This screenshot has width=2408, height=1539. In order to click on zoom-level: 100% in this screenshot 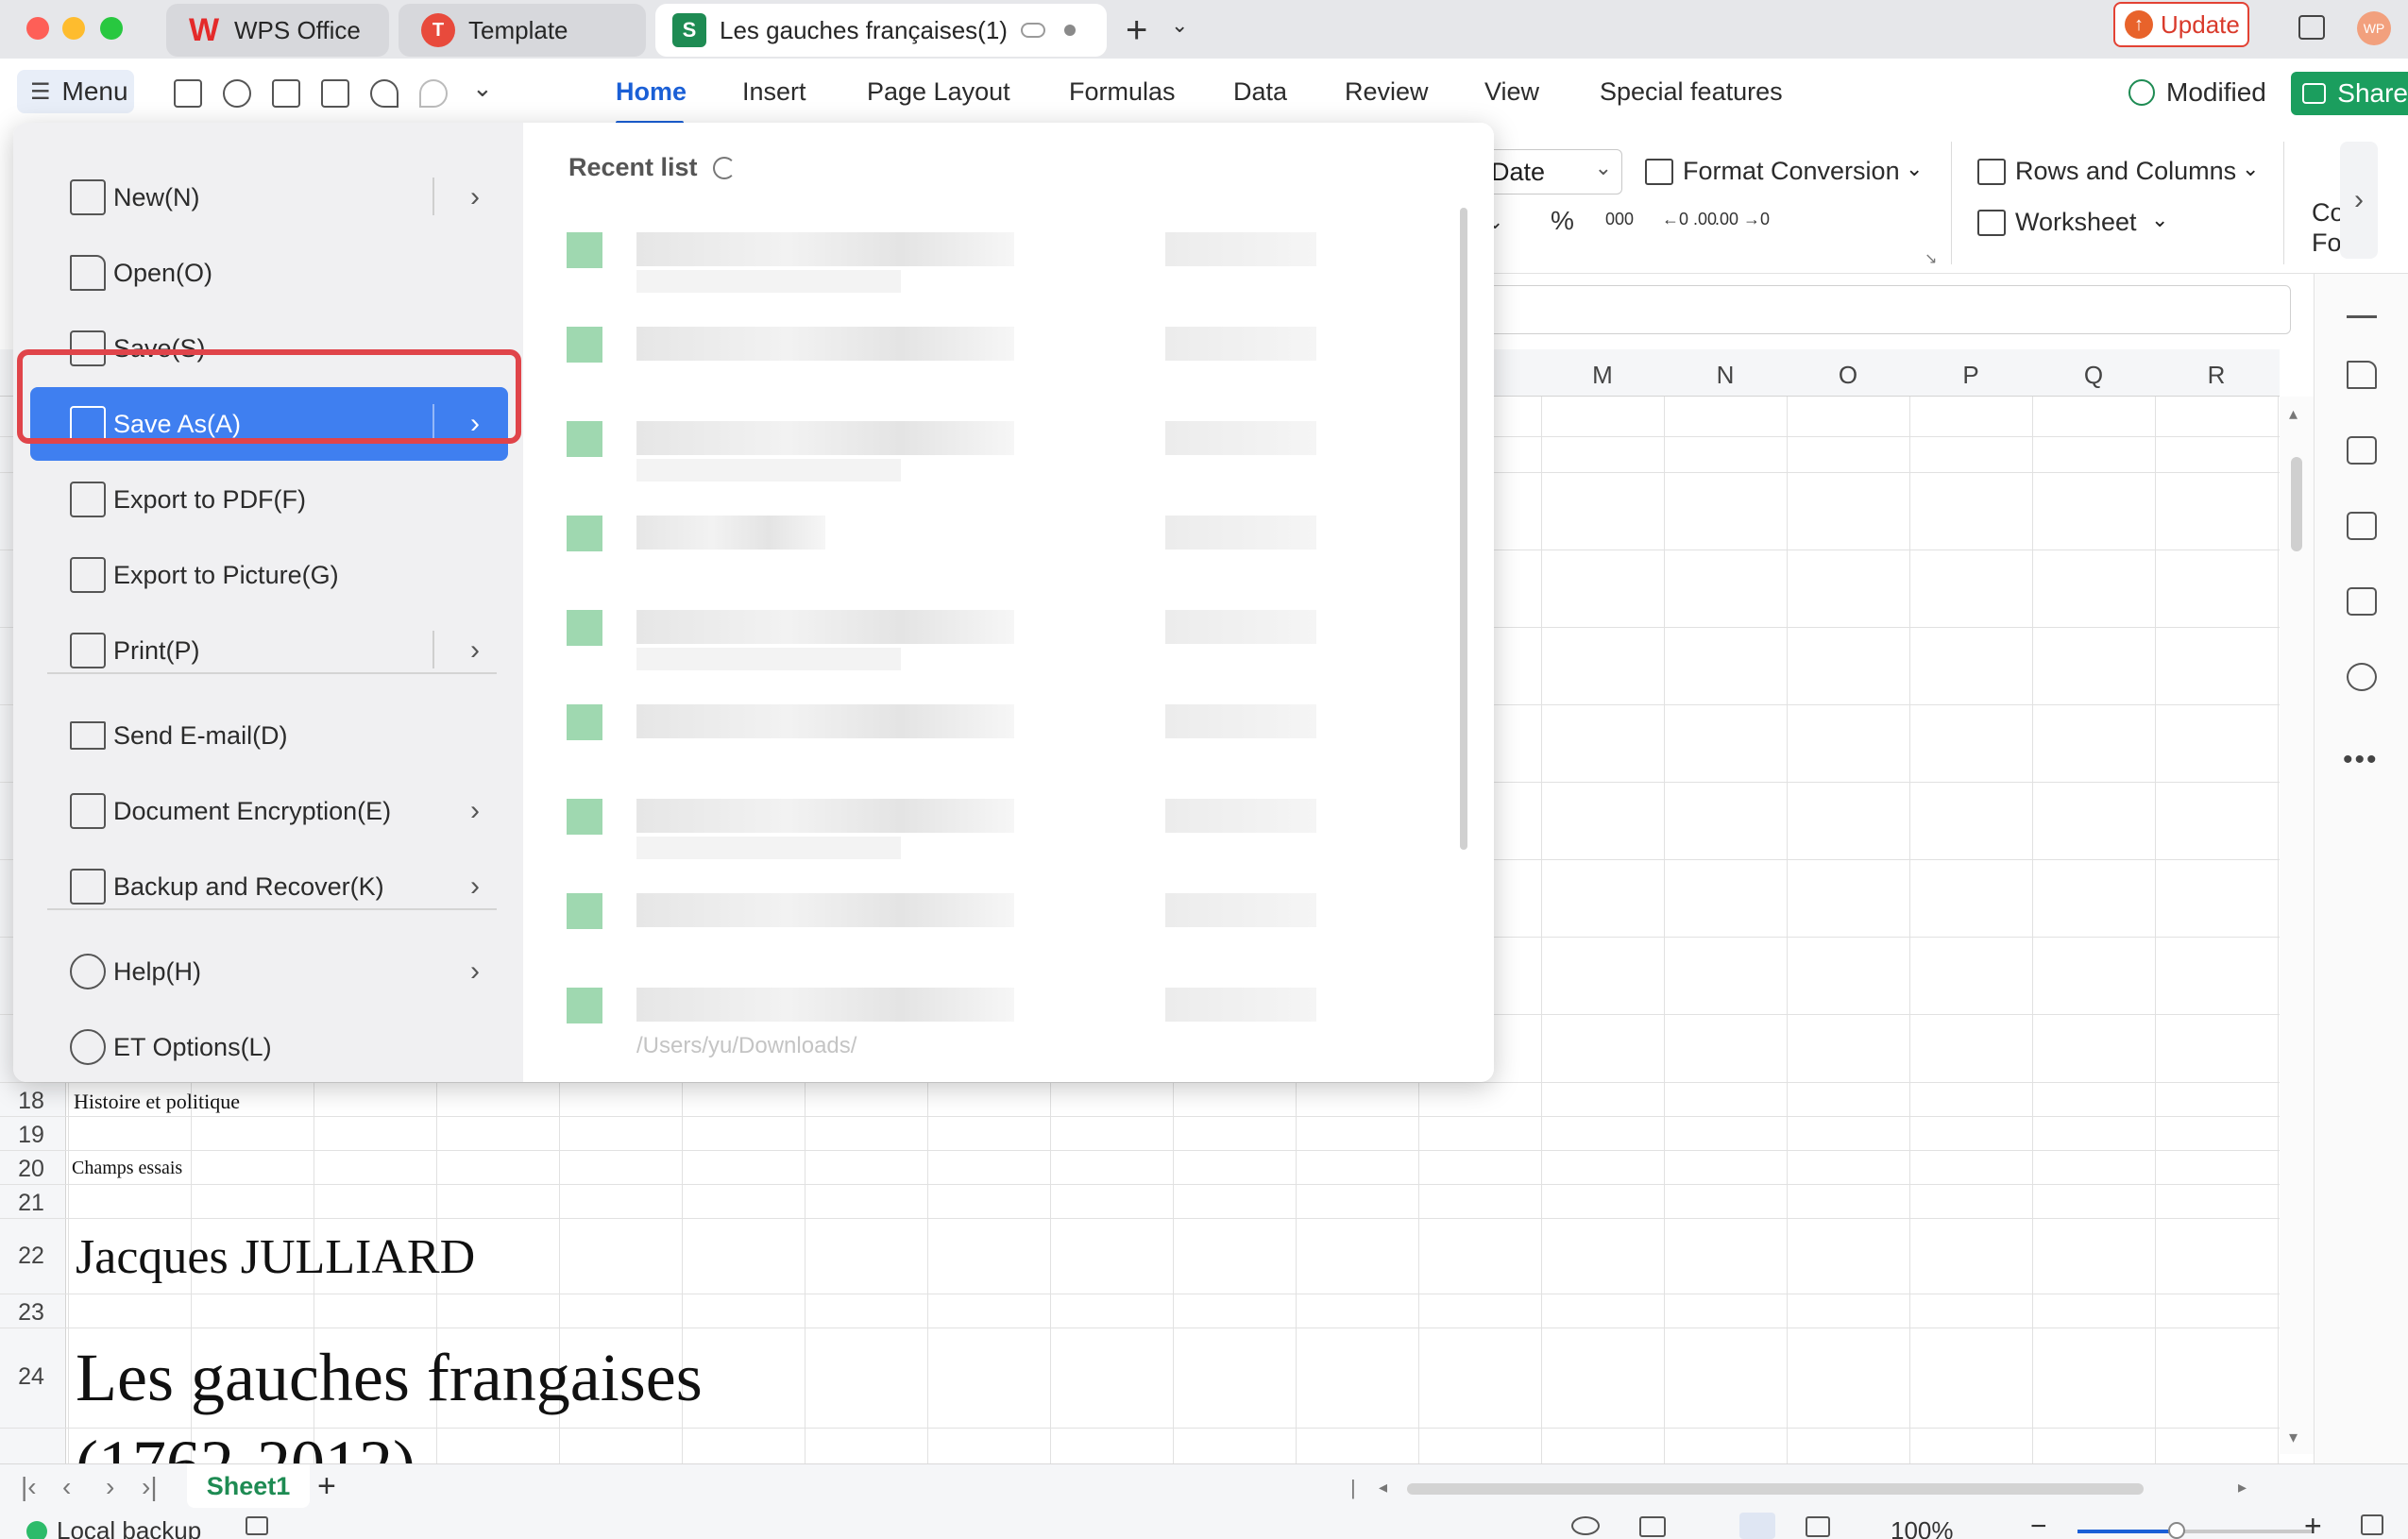, I will do `click(1922, 1527)`.